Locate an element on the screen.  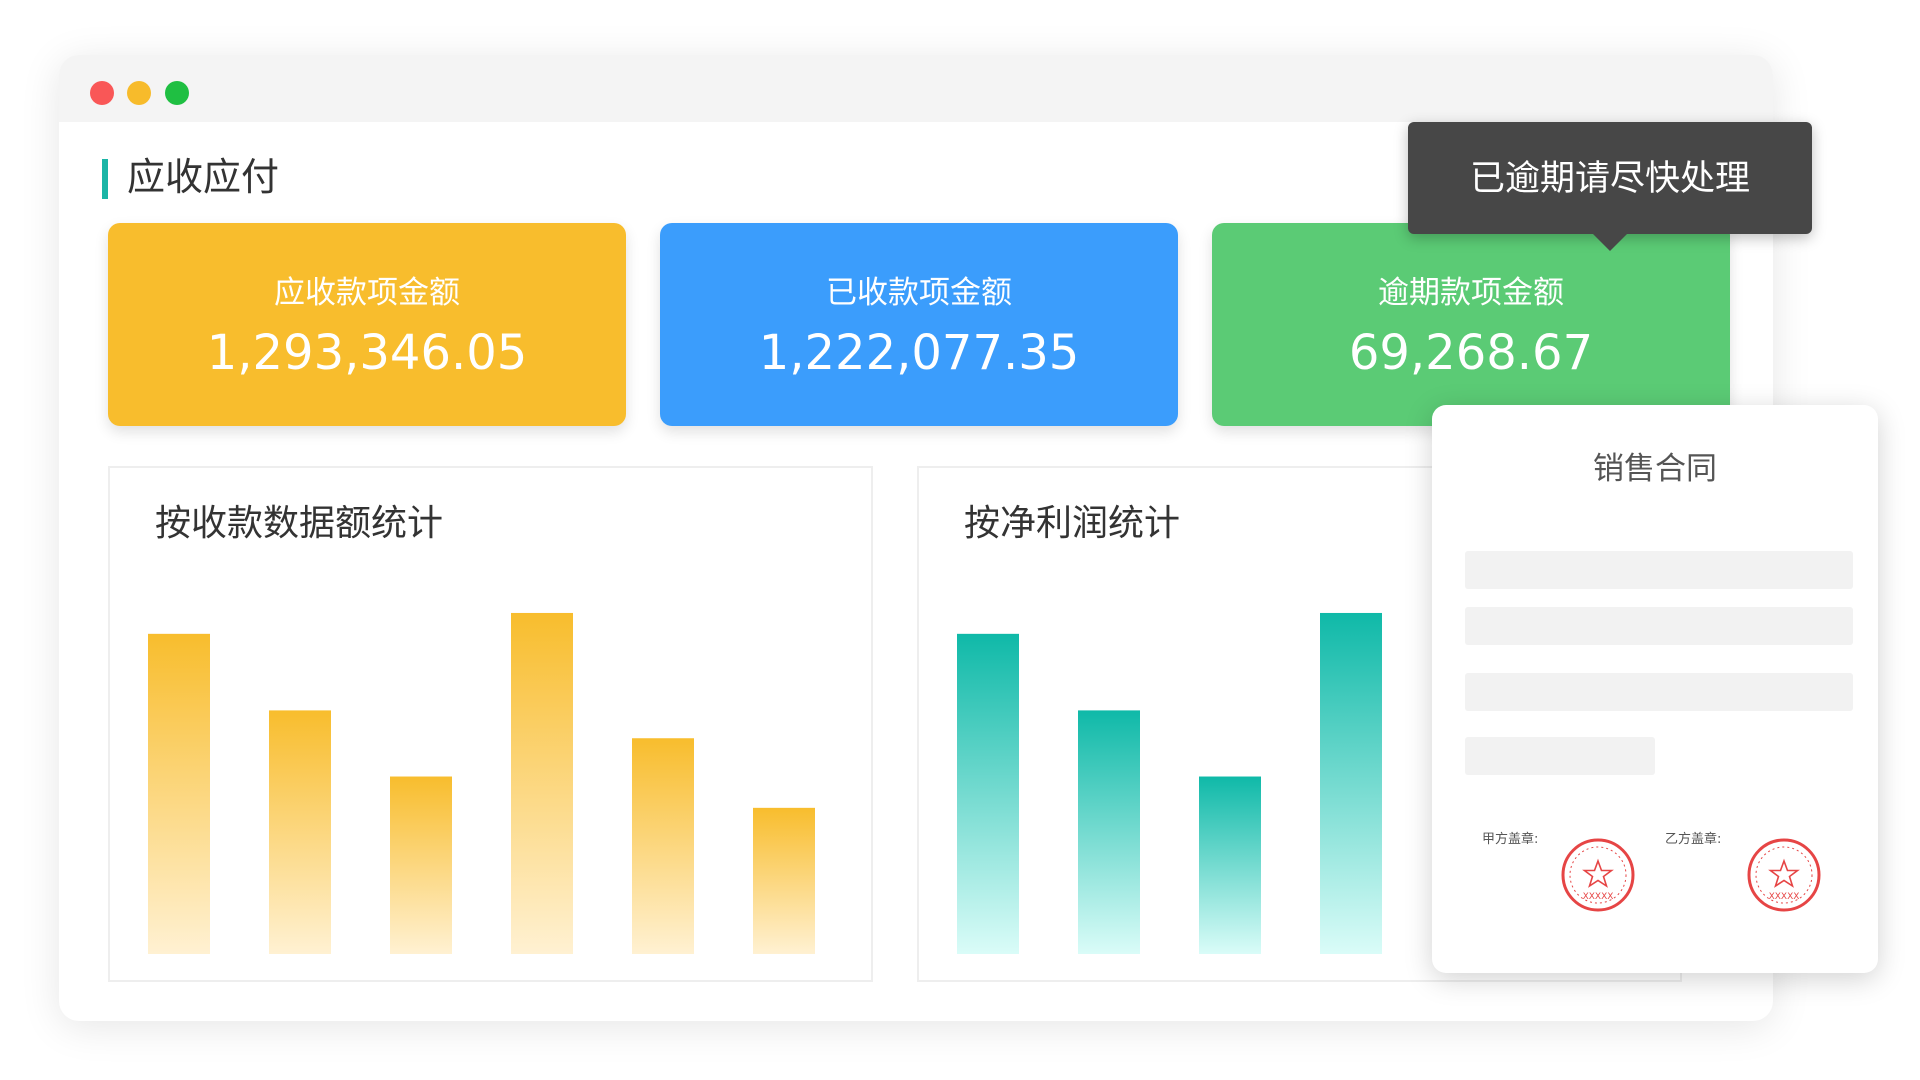
overdue-tooltip: 已逾期请尽快处理 is located at coordinates (1610, 186).